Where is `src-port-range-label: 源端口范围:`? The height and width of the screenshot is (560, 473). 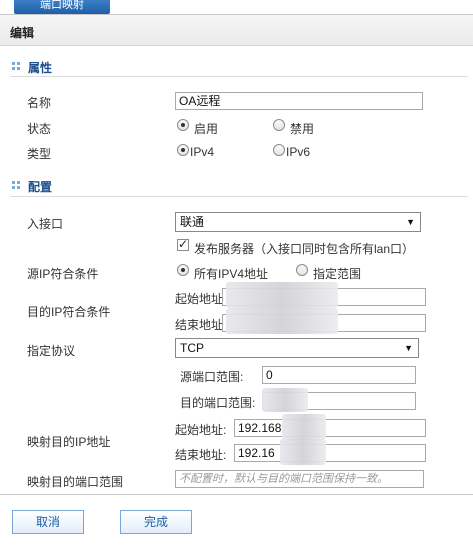 src-port-range-label: 源端口范围: is located at coordinates (212, 377).